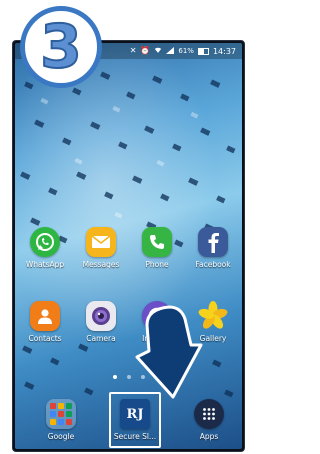  I want to click on app-label: Google, so click(61, 436).